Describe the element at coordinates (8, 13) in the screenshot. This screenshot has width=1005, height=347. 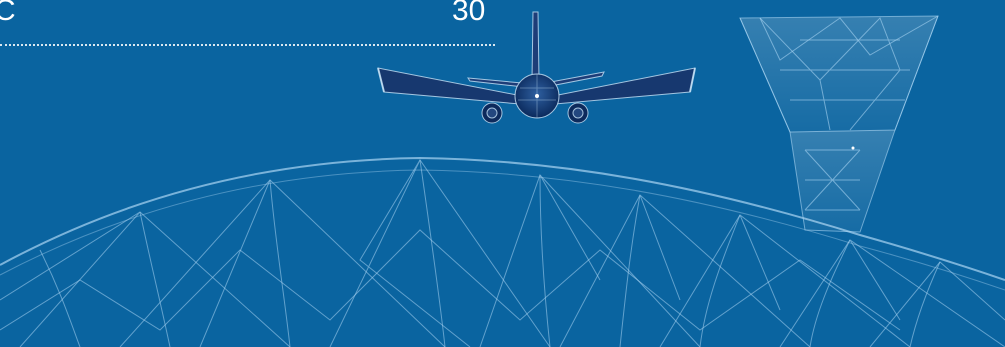
I see `row-label: C` at that location.